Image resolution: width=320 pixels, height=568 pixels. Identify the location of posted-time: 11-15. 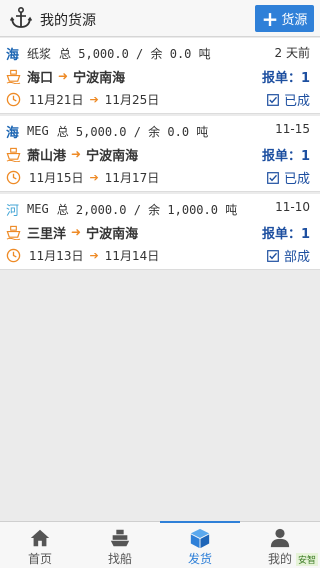
(292, 129).